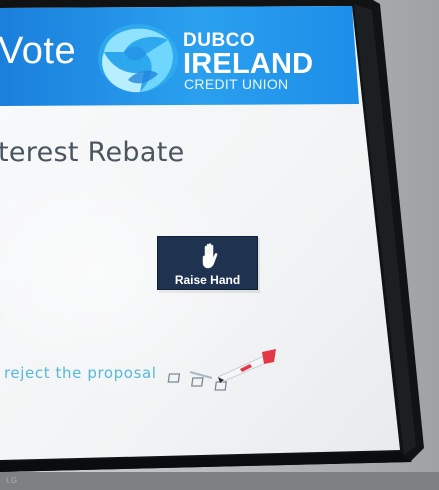  Describe the element at coordinates (236, 84) in the screenshot. I see `org-name-line3: CREDIT UNION` at that location.